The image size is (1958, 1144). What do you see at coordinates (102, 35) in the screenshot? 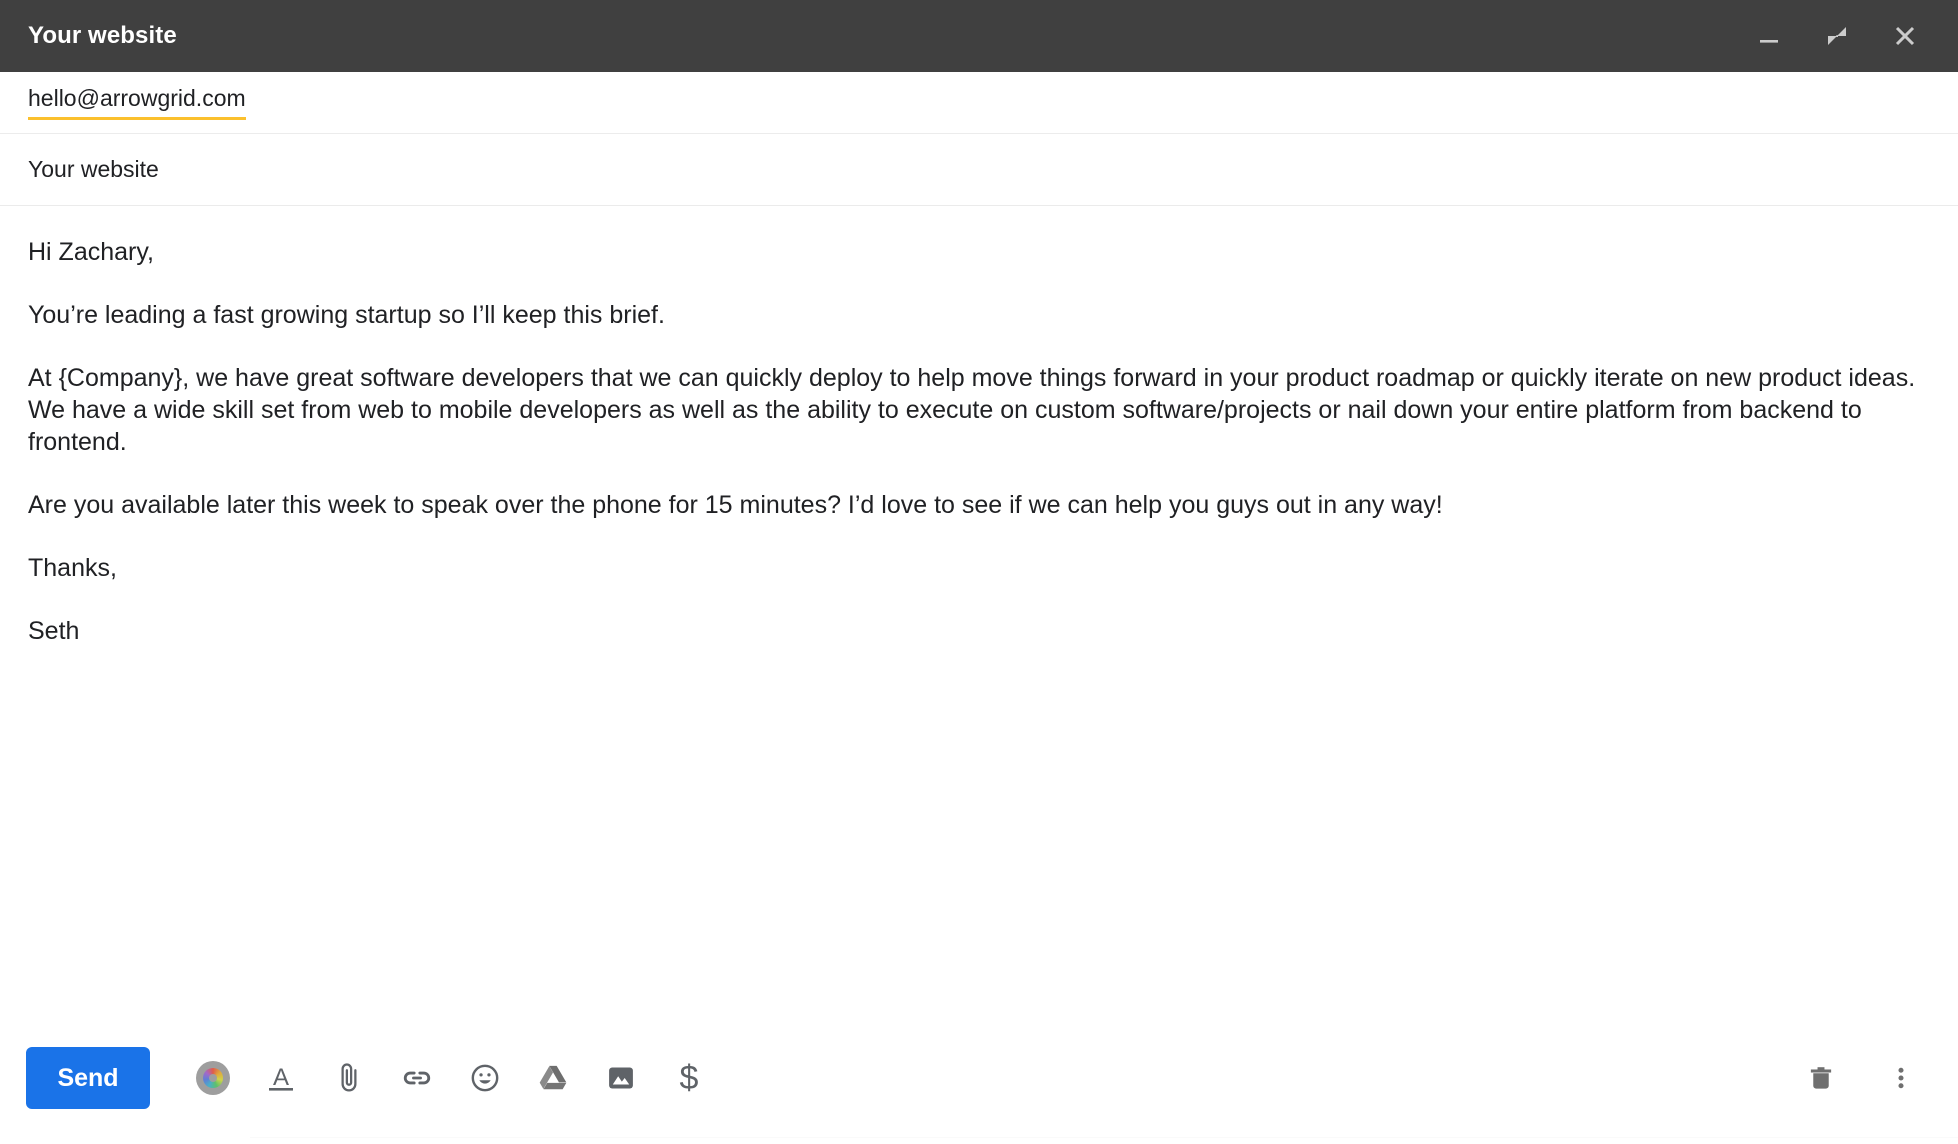
I see `window-title: Your website` at bounding box center [102, 35].